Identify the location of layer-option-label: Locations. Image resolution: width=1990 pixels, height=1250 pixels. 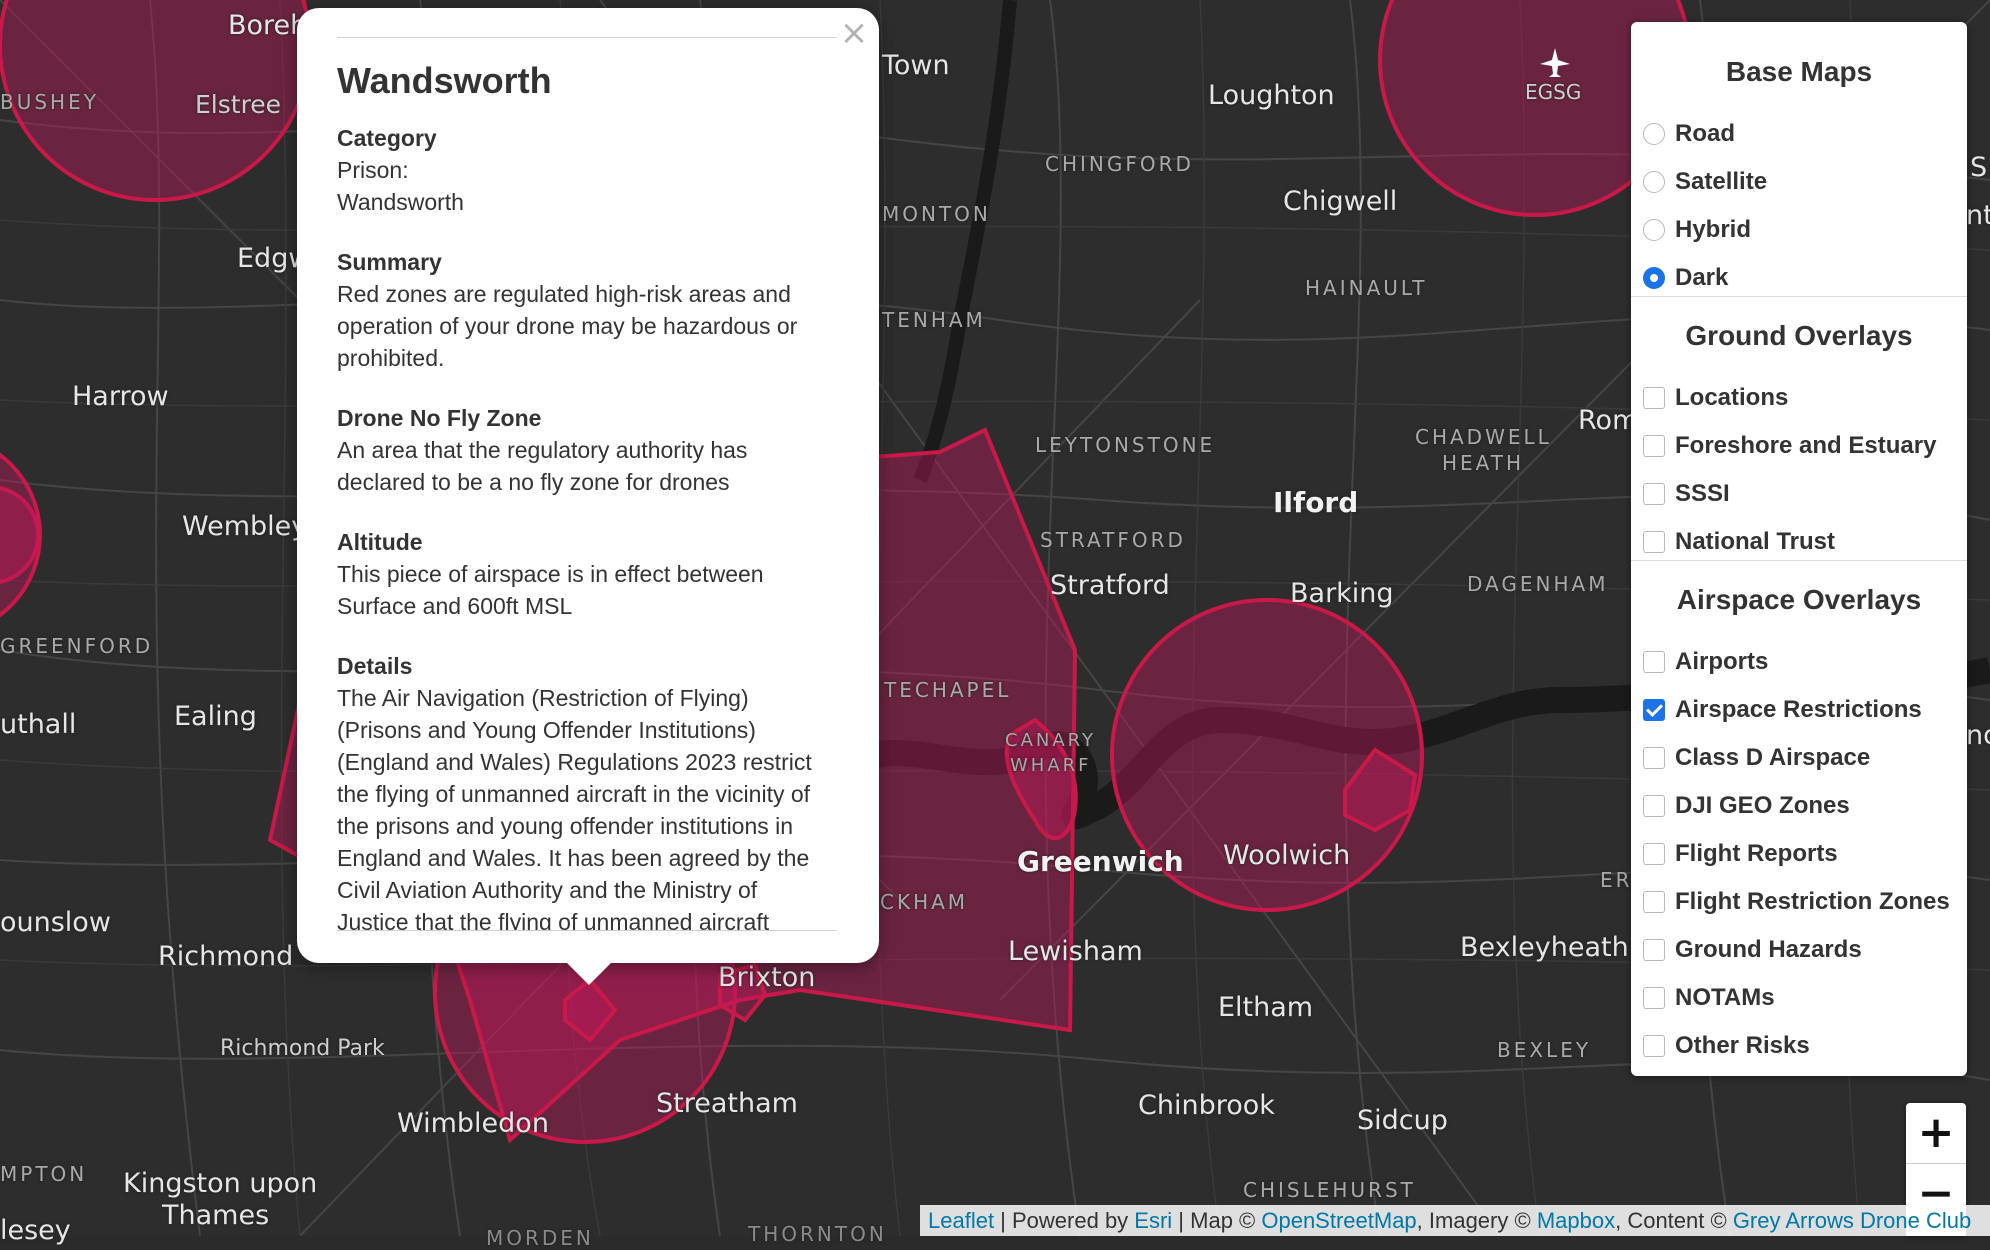
(1732, 397).